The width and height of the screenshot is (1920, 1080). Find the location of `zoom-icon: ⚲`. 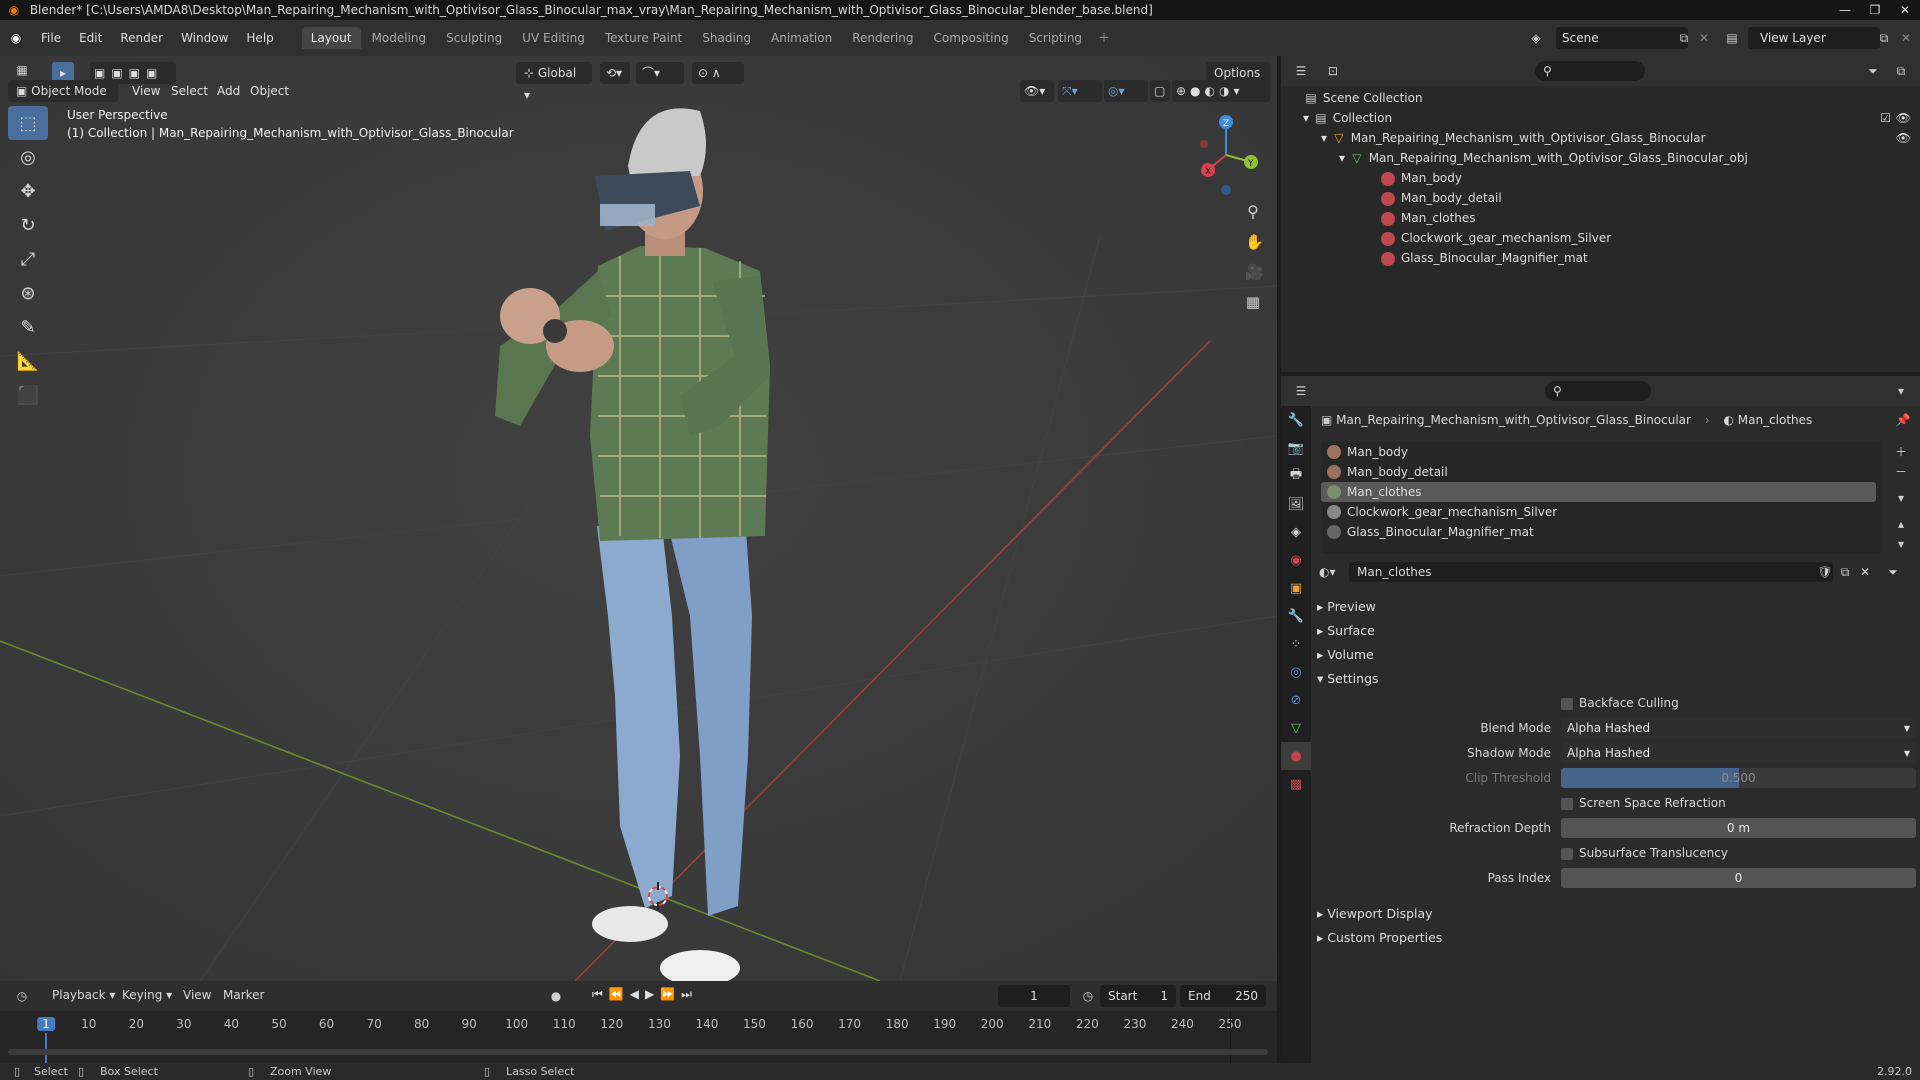

zoom-icon: ⚲ is located at coordinates (1253, 212).